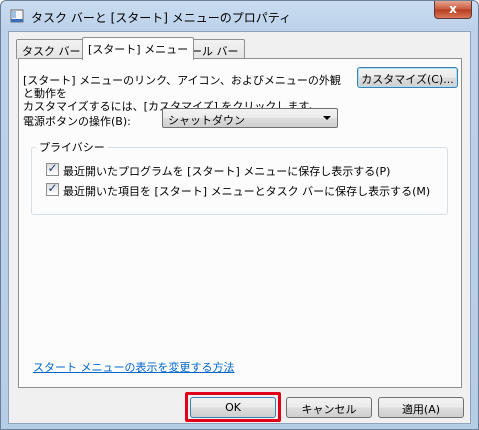  I want to click on tab-start-menu: [スタート] メニュー, so click(138, 48).